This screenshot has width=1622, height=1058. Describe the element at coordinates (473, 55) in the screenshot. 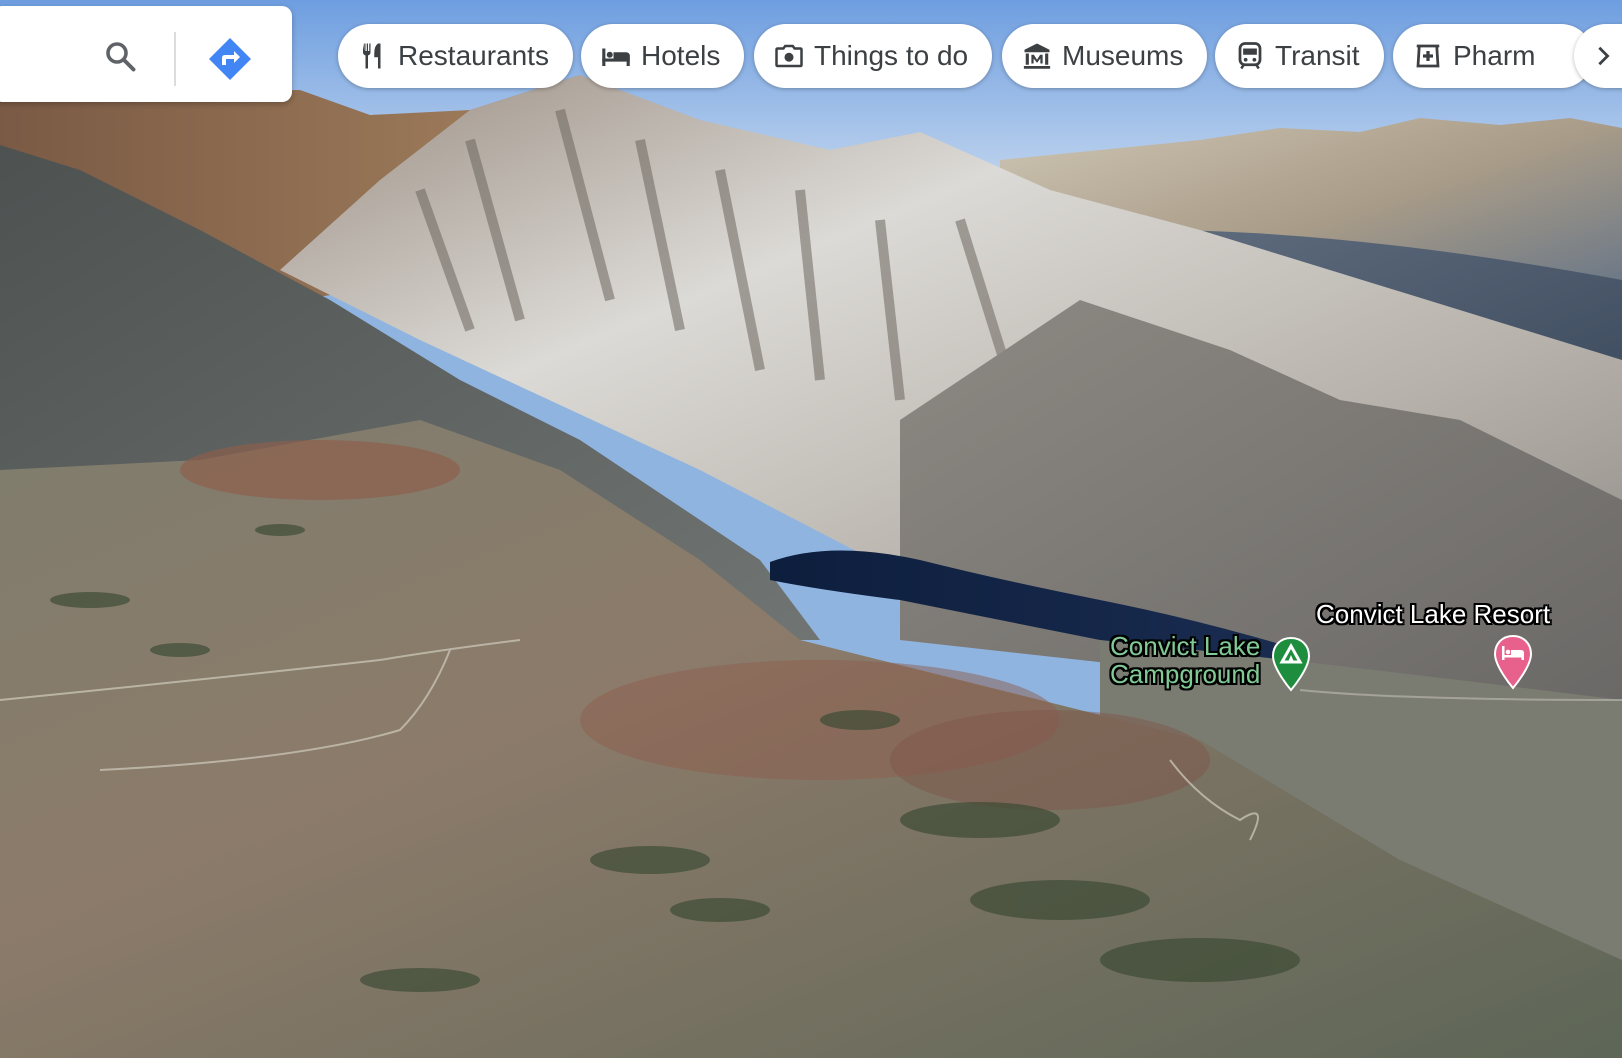

I see `chip-label: Restaurants` at that location.